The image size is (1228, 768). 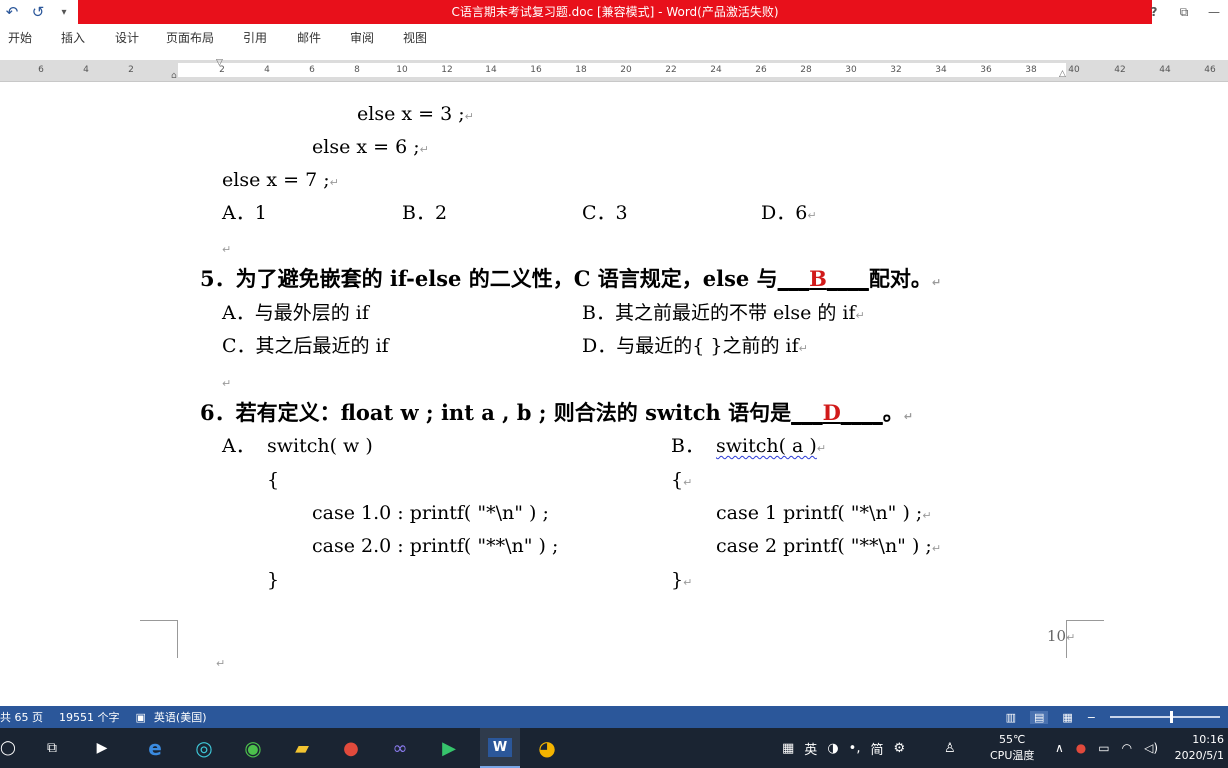 What do you see at coordinates (1039, 717) in the screenshot?
I see `print-layout-icon: ▤` at bounding box center [1039, 717].